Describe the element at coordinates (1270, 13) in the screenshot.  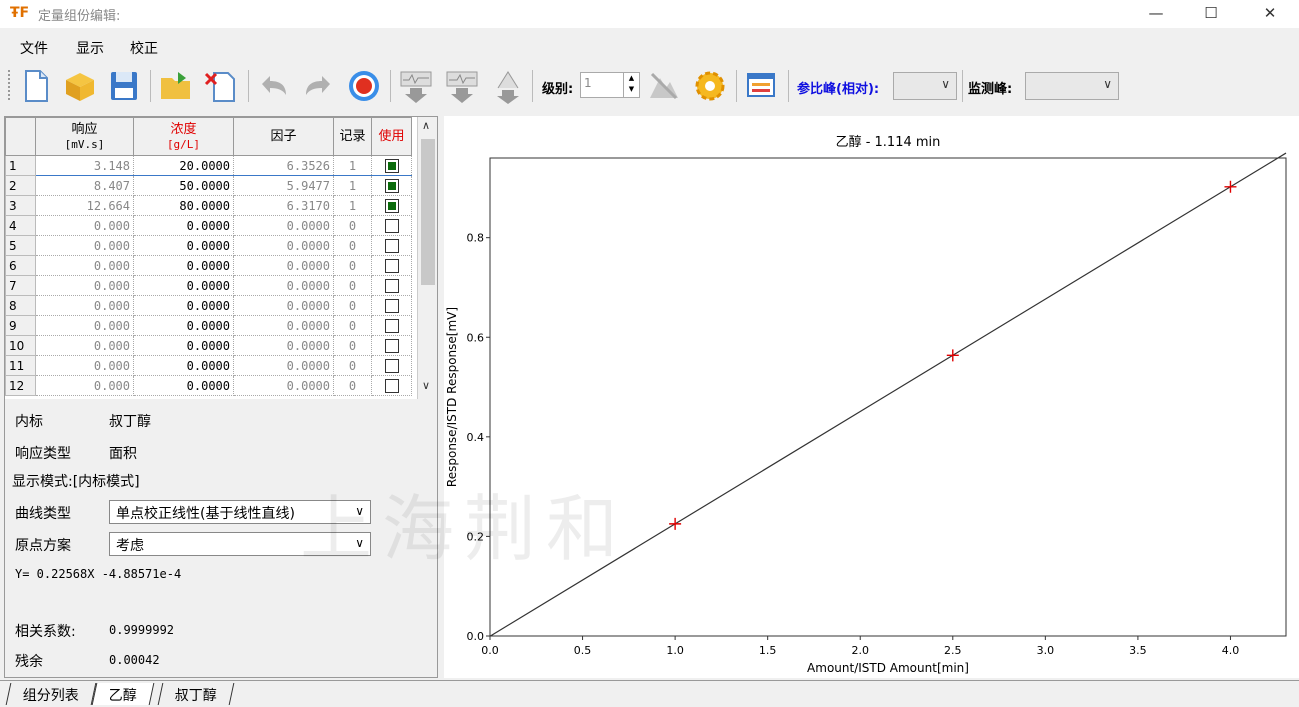
I see `close-button: ✕` at that location.